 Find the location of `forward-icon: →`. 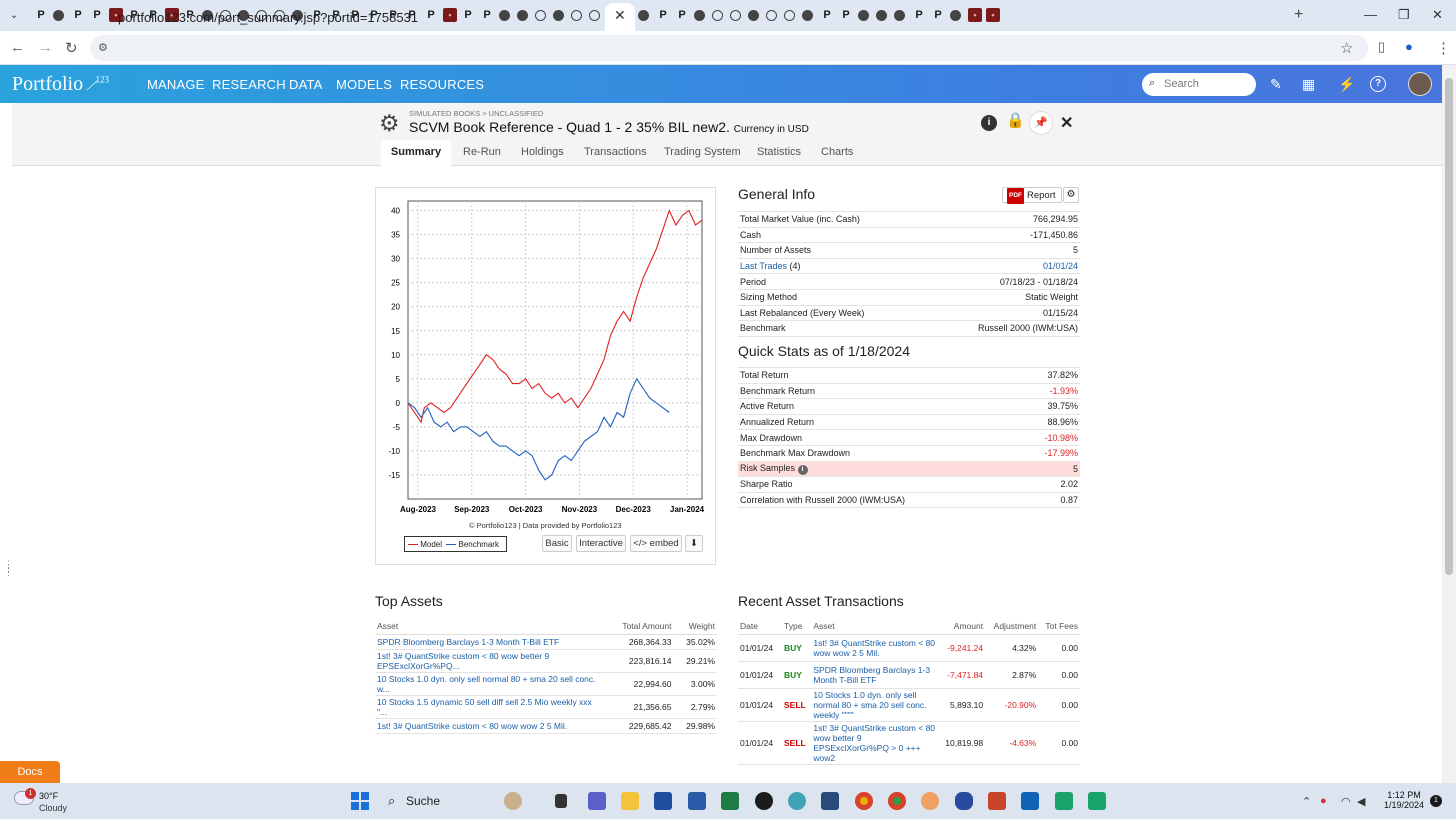

forward-icon: → is located at coordinates (45, 47).